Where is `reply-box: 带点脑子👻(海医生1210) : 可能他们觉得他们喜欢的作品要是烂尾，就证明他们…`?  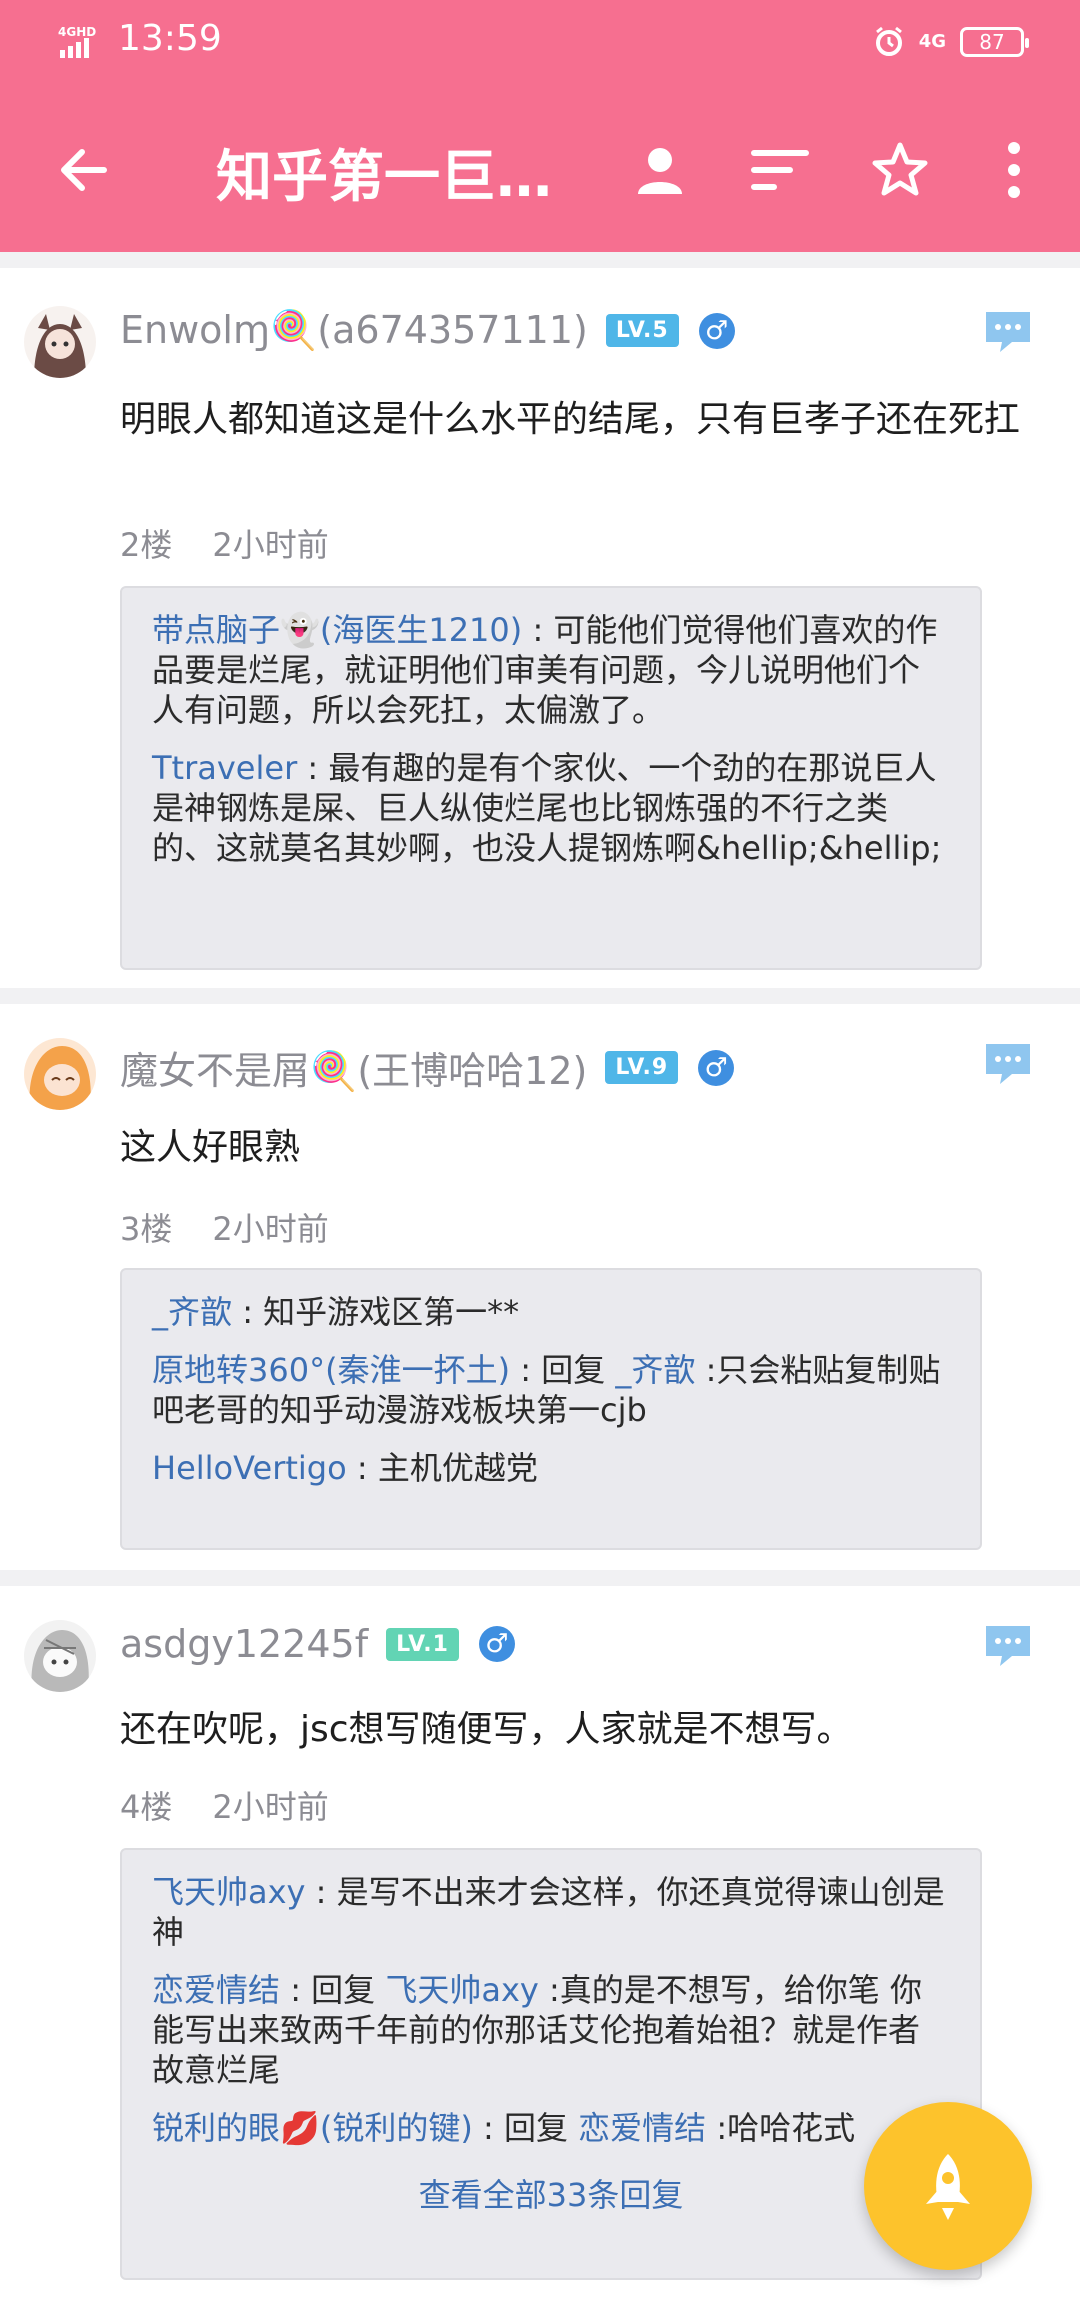 reply-box: 带点脑子👻(海医生1210) : 可能他们觉得他们喜欢的作品要是烂尾，就证明他们… is located at coordinates (551, 778).